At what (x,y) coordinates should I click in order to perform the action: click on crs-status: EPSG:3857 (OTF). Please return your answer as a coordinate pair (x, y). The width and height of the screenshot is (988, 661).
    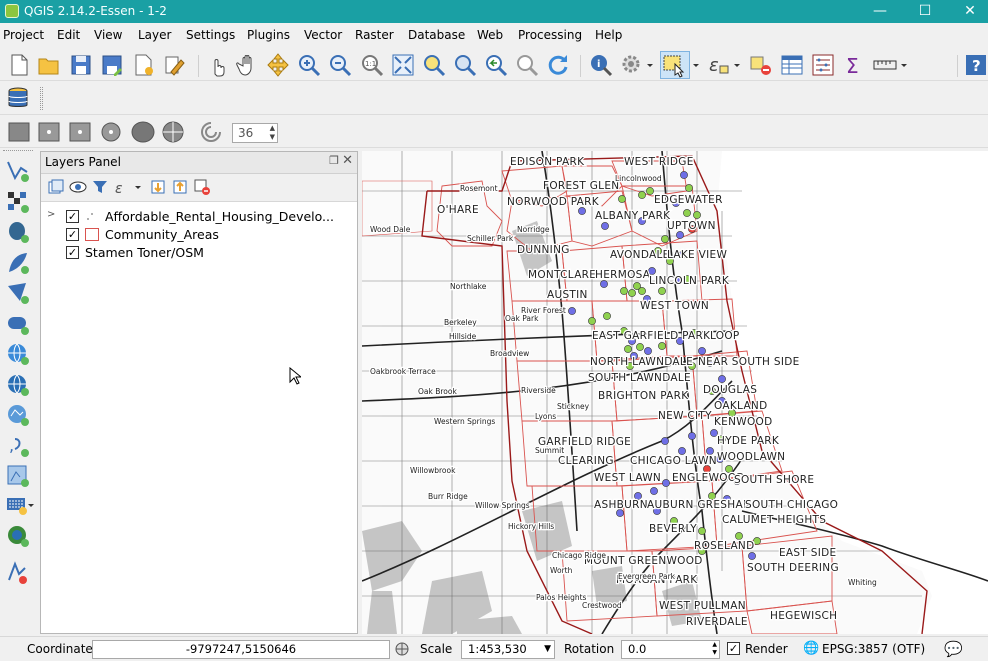
    Looking at the image, I should click on (873, 649).